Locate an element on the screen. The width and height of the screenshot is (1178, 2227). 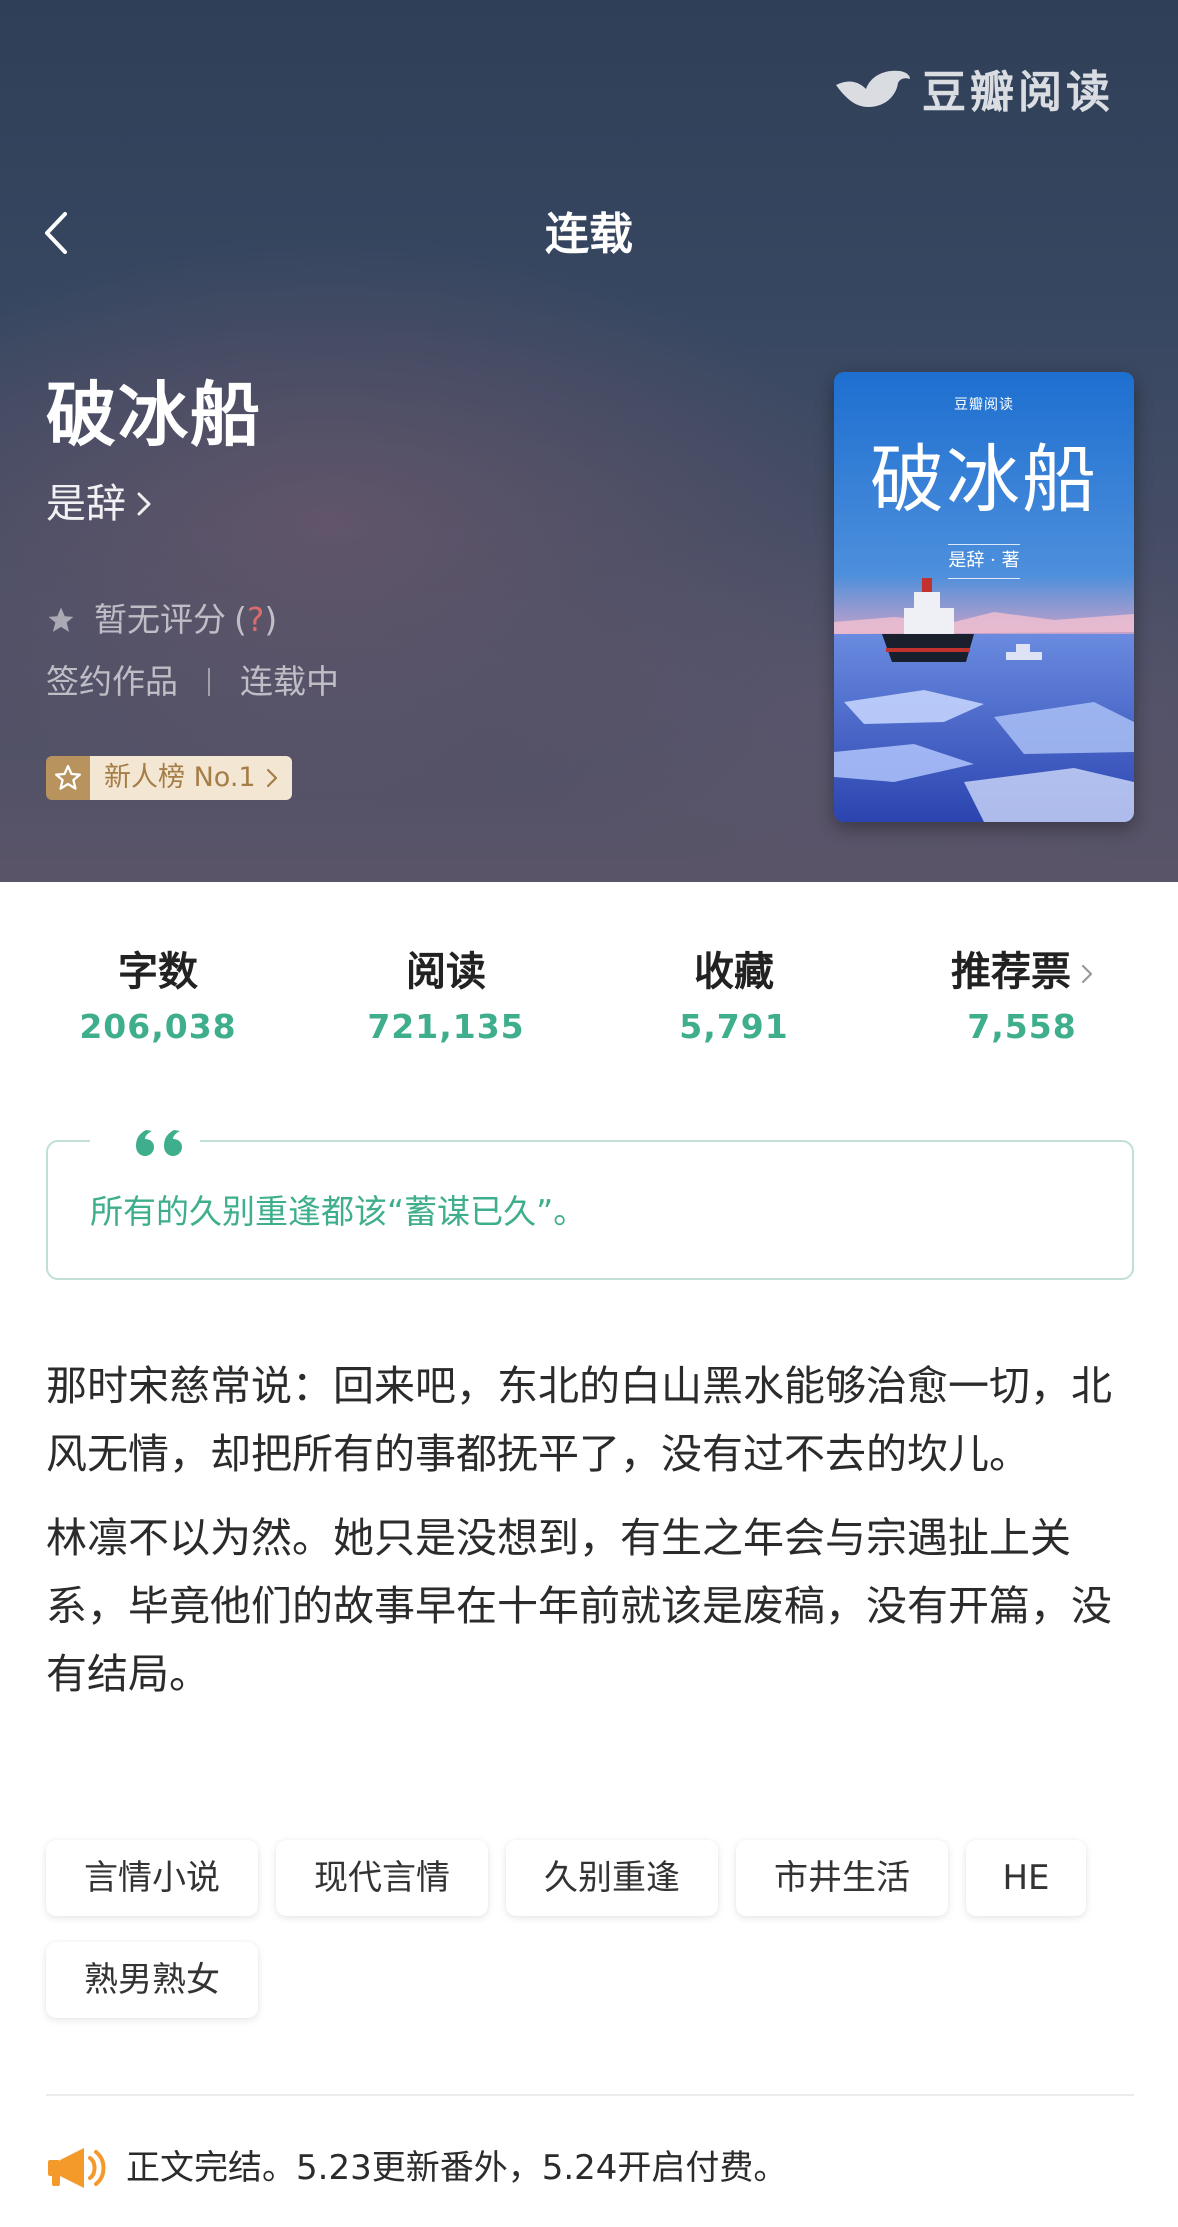
quote-mark-icon is located at coordinates (145, 1142).